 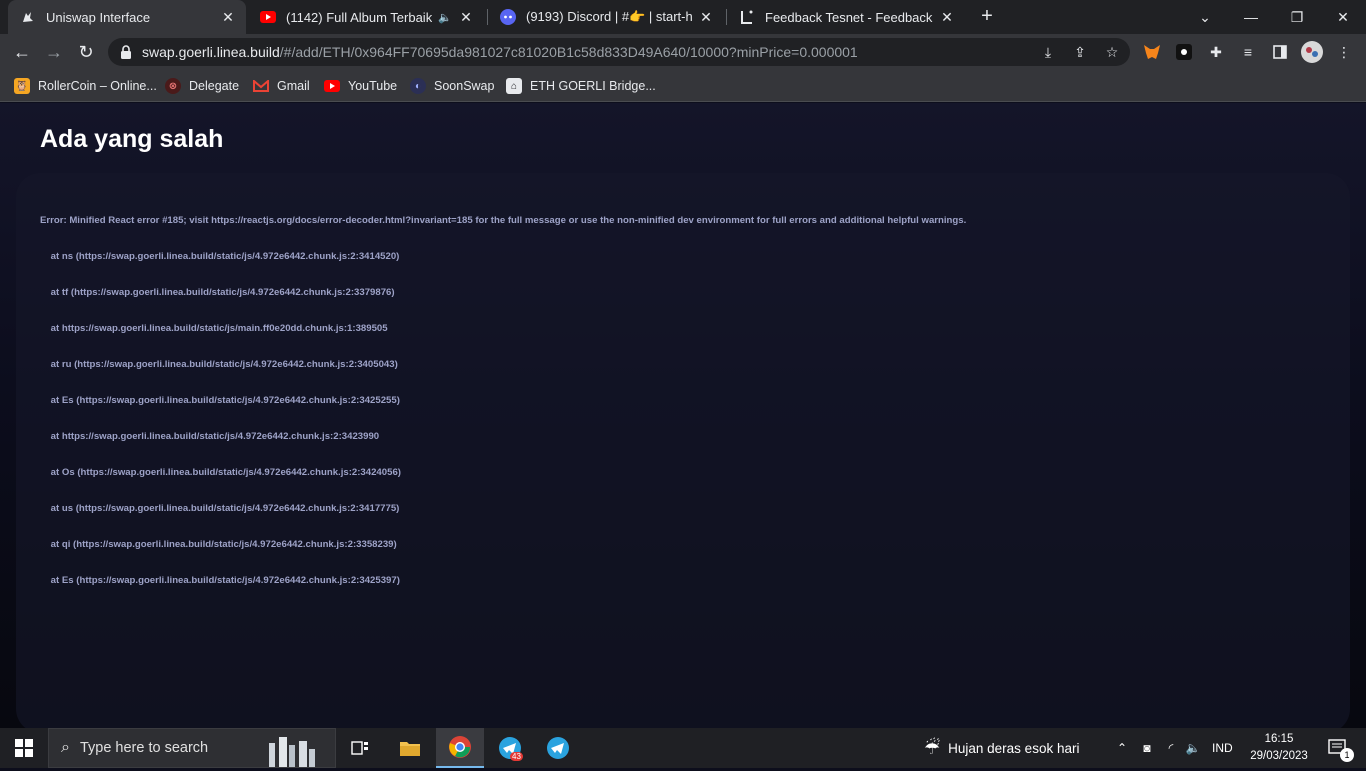 I want to click on clock-date: 29/03/2023, so click(x=1279, y=756).